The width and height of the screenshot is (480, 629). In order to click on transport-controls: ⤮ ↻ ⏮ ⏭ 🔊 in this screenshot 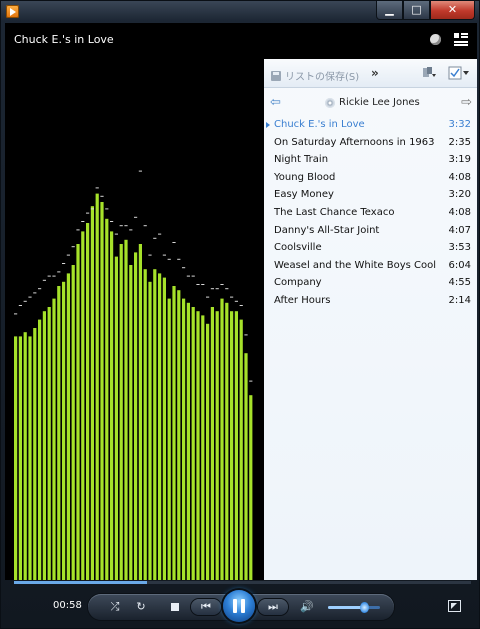, I will do `click(241, 606)`.